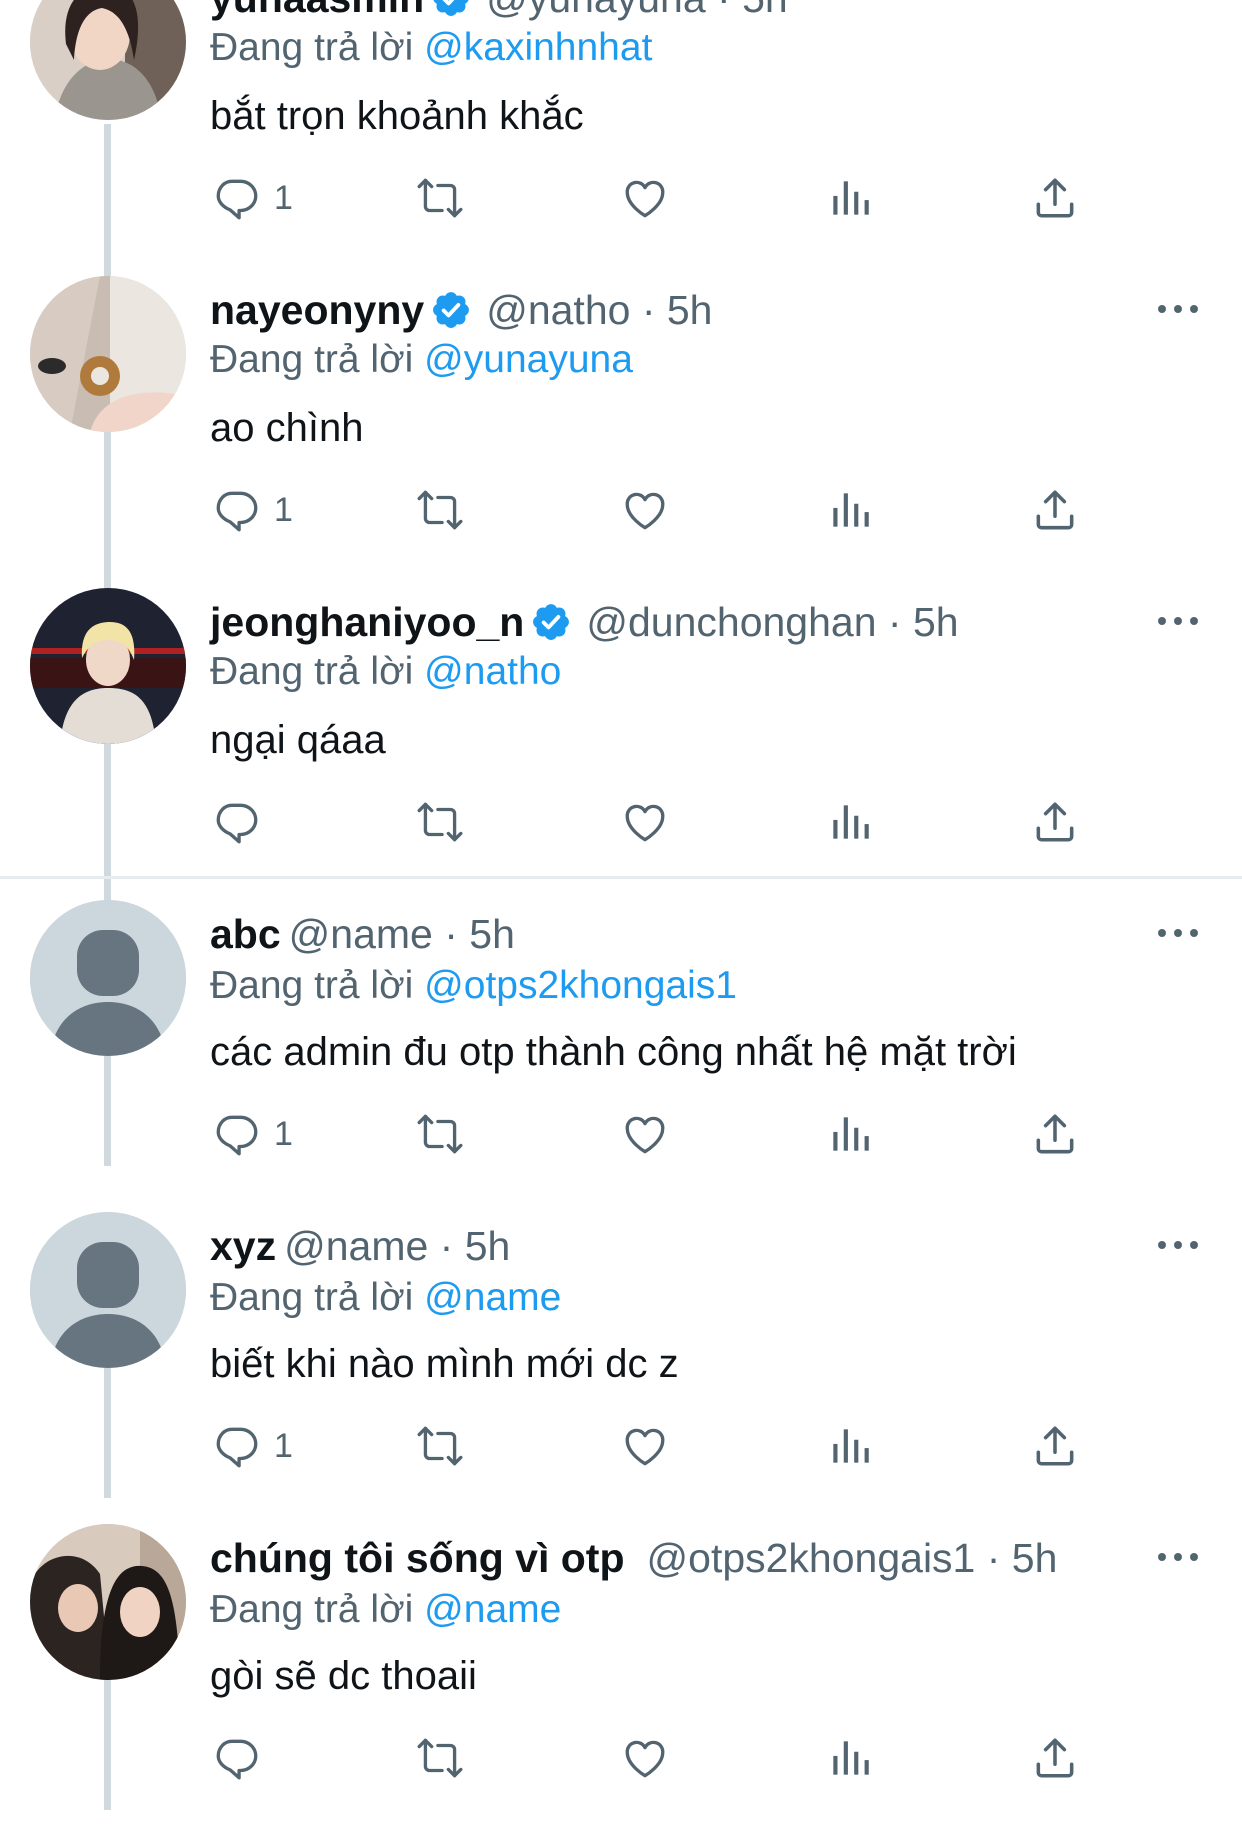  Describe the element at coordinates (386, 1609) in the screenshot. I see `replying-to: Đang trả lời @name` at that location.